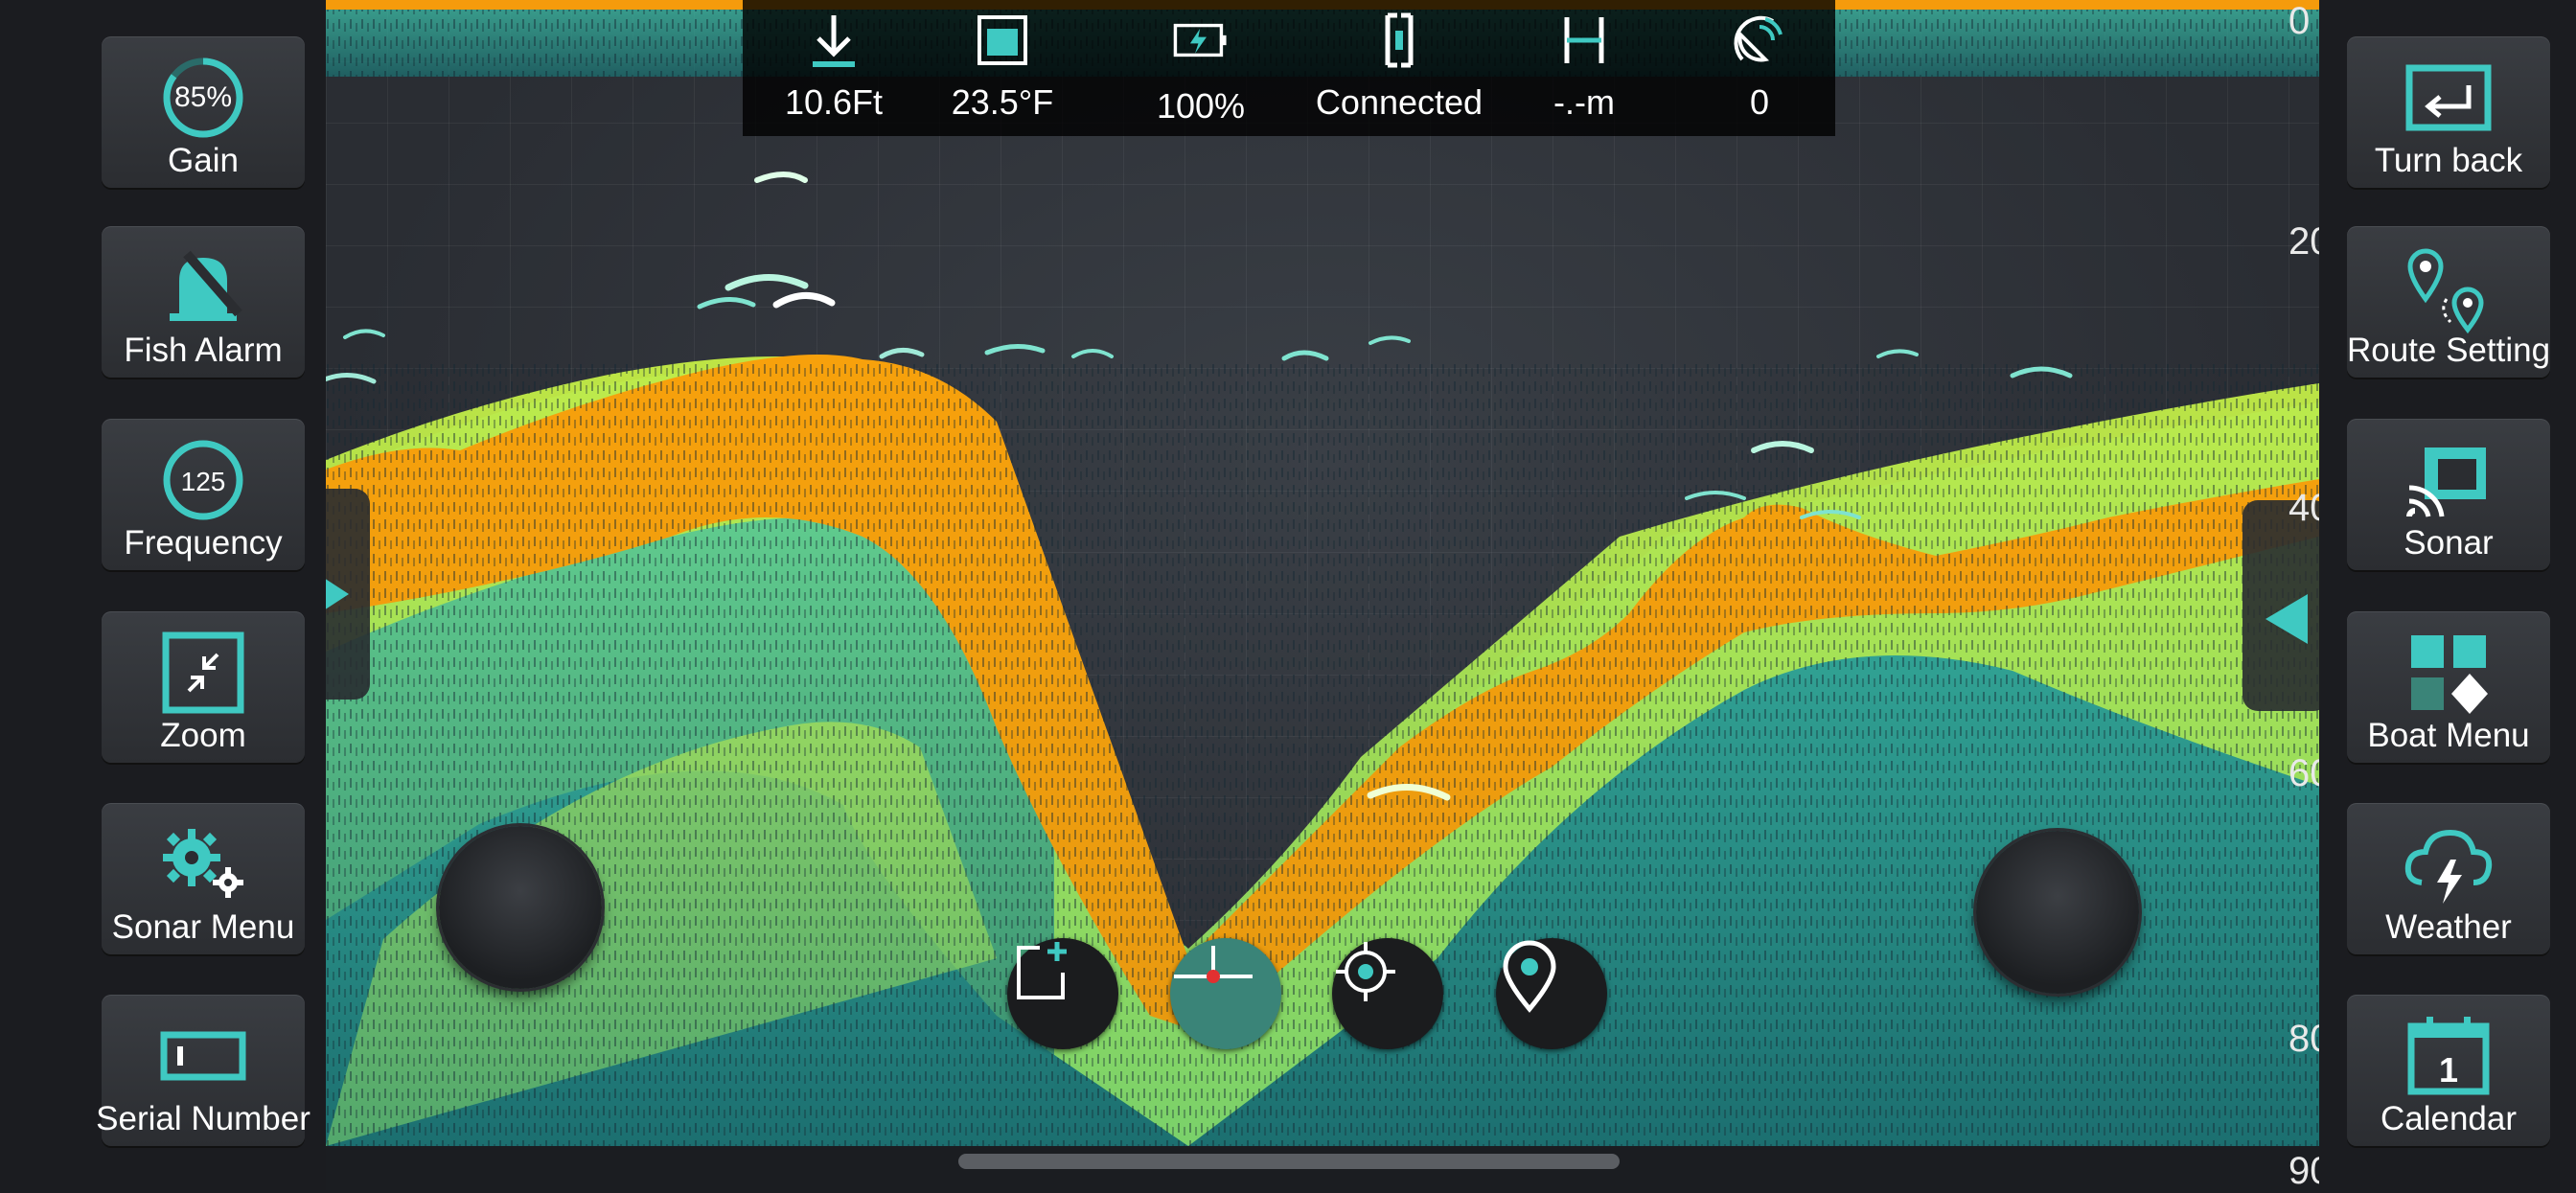 This screenshot has height=1193, width=2576. Describe the element at coordinates (1289, 1161) in the screenshot. I see `home-indicator` at that location.